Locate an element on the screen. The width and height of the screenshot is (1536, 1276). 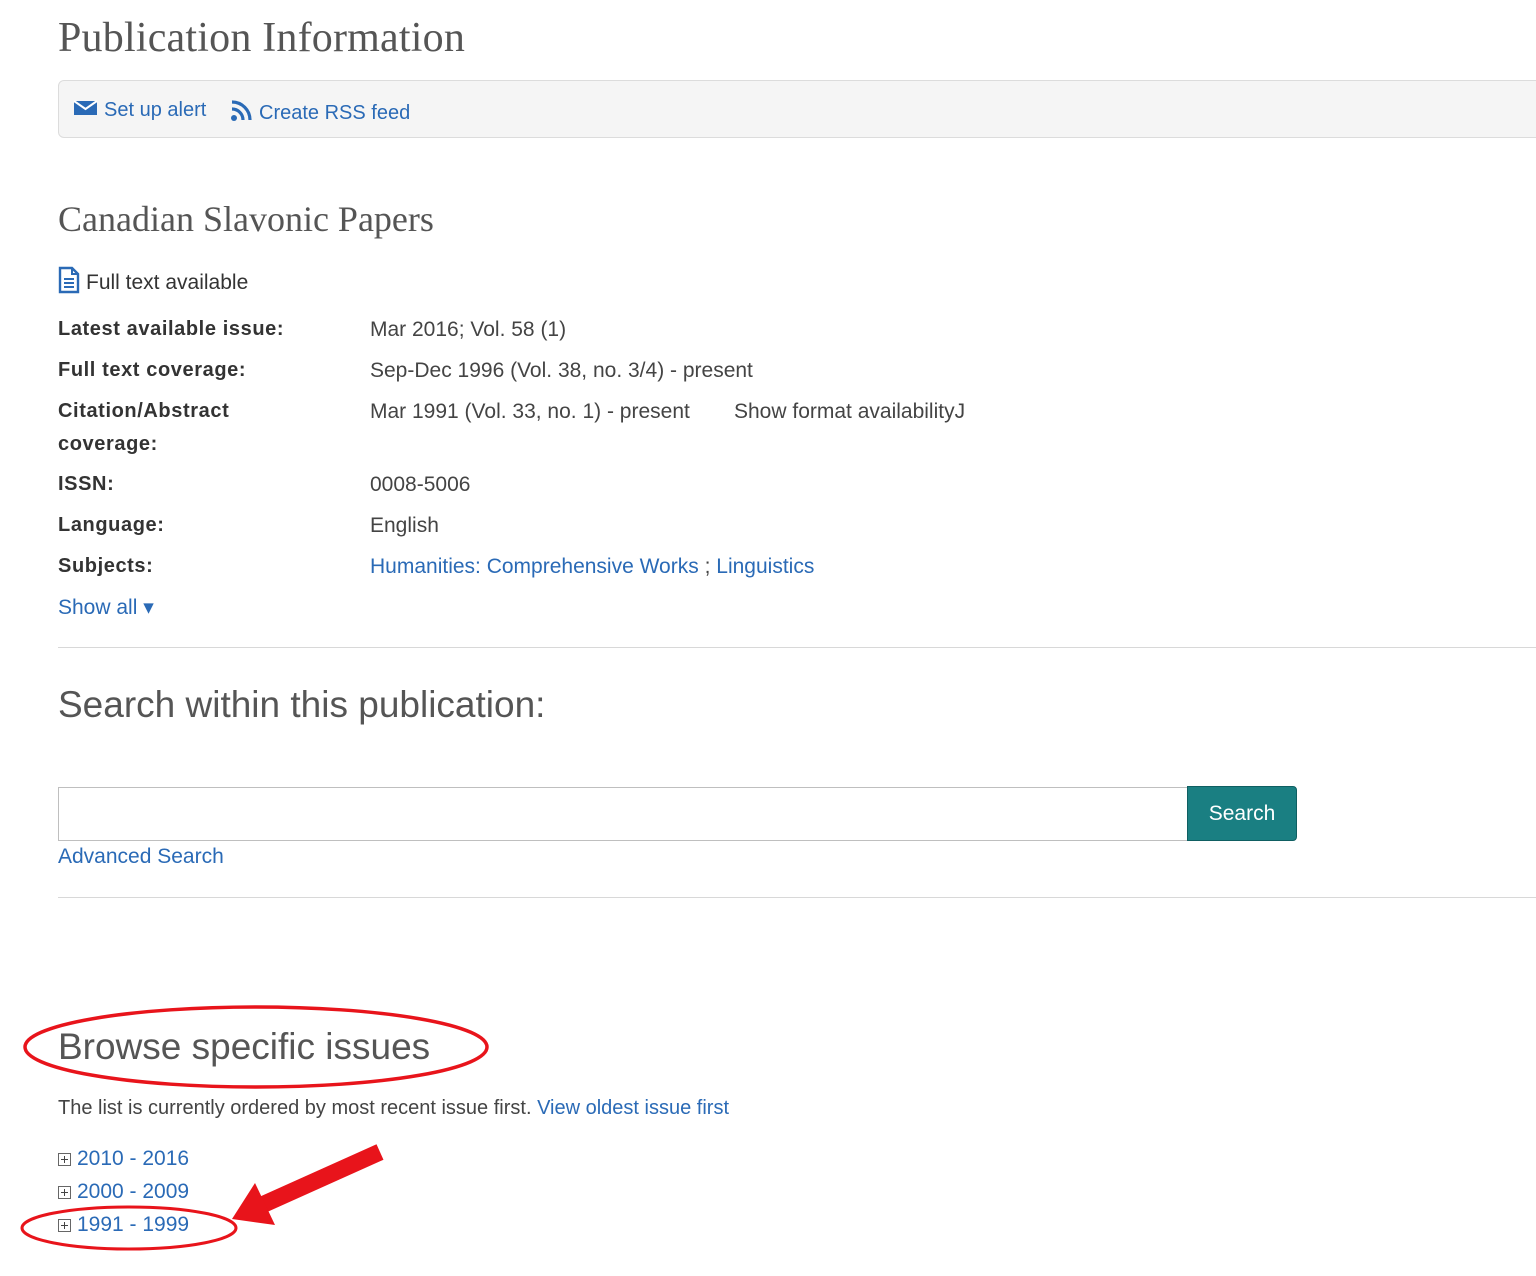
issn-value: 0008-5006 is located at coordinates (420, 484).